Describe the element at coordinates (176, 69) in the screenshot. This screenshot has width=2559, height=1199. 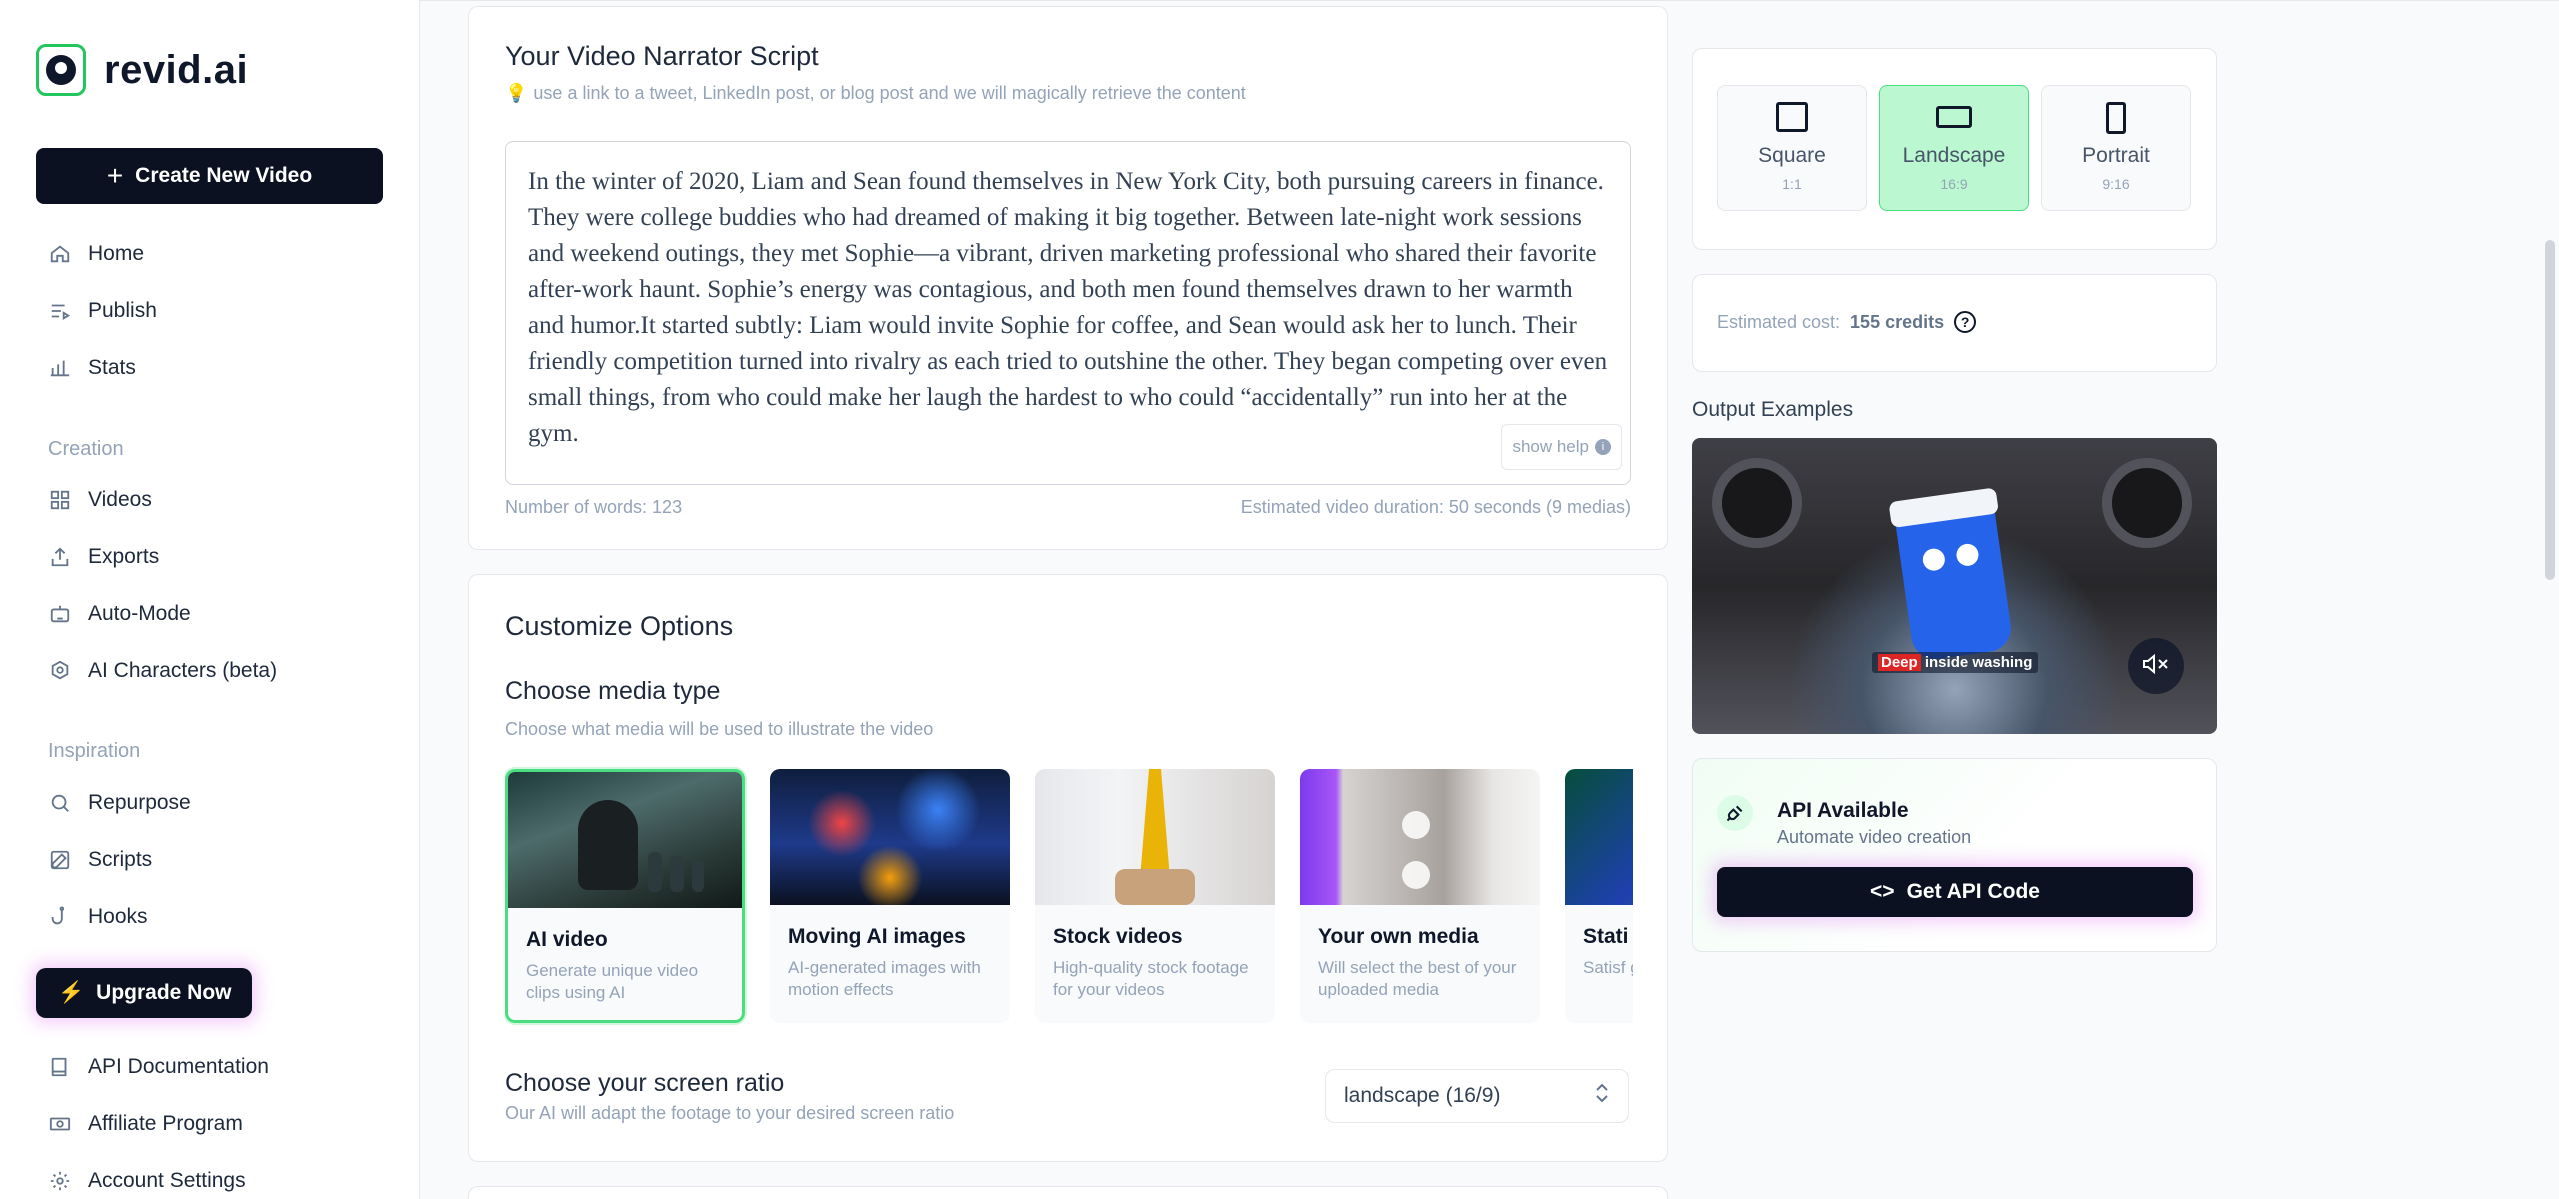
I see `logo-text: revid.ai` at that location.